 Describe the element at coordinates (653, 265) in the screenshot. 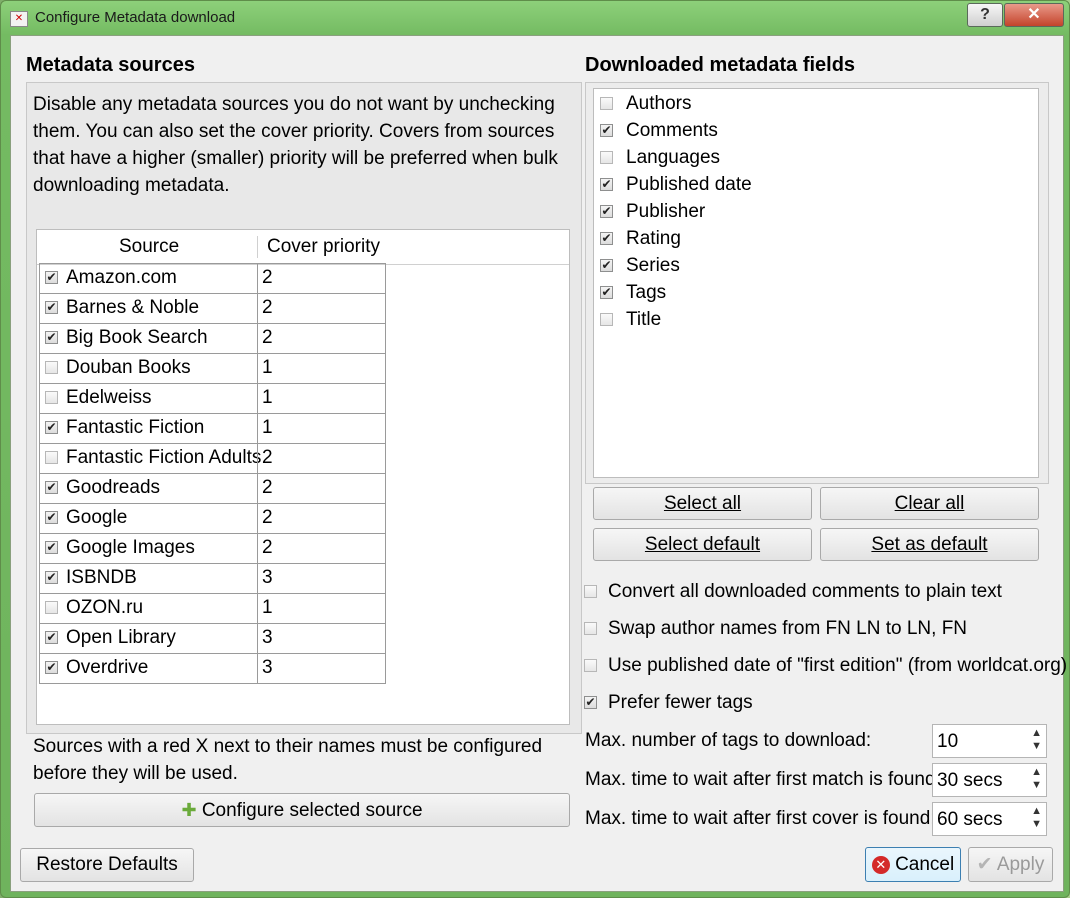

I see `field-name: Series` at that location.